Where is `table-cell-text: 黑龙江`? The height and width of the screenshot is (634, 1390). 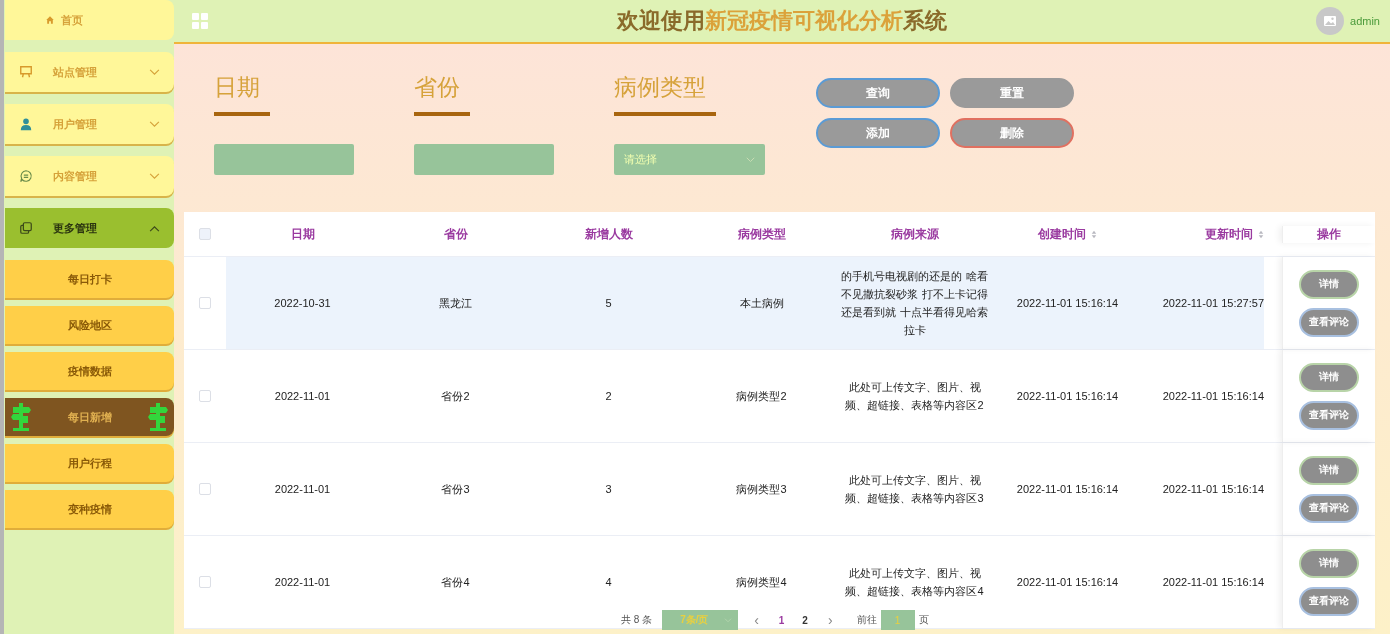
table-cell-text: 黑龙江 is located at coordinates (455, 303).